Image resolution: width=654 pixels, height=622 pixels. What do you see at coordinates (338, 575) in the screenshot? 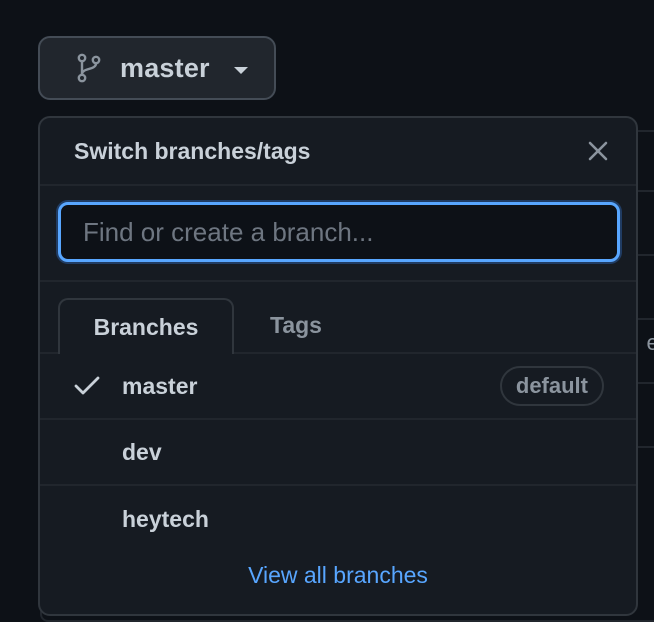
I see `view-all-branches-link: View all branches` at bounding box center [338, 575].